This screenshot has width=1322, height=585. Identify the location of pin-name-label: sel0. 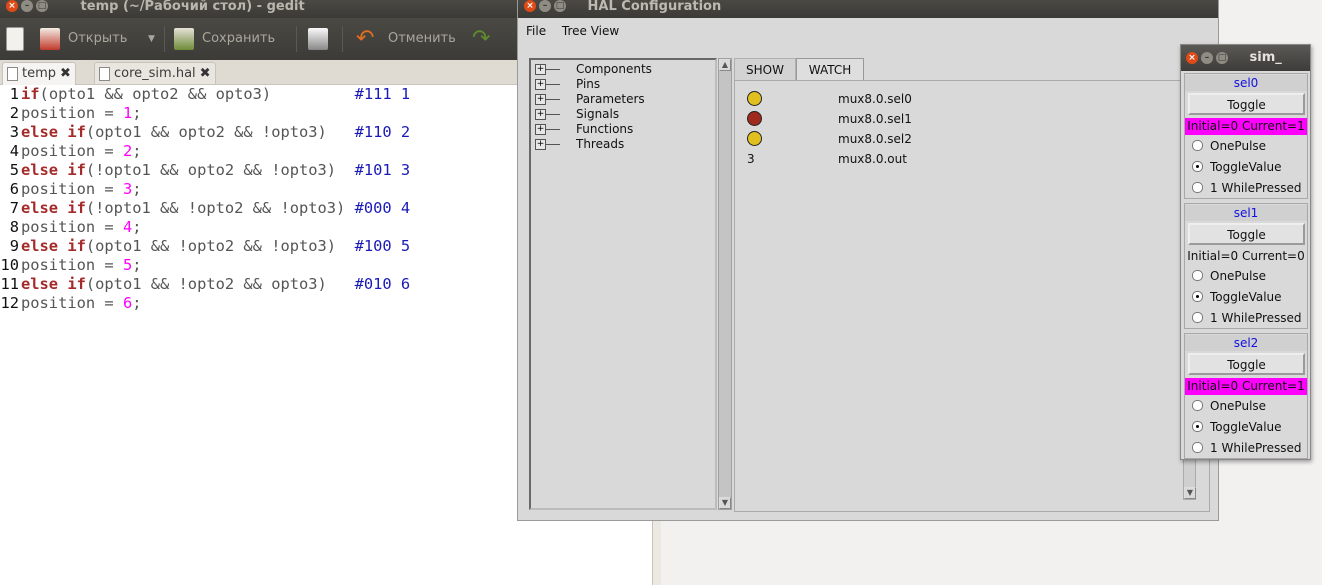
(1246, 83).